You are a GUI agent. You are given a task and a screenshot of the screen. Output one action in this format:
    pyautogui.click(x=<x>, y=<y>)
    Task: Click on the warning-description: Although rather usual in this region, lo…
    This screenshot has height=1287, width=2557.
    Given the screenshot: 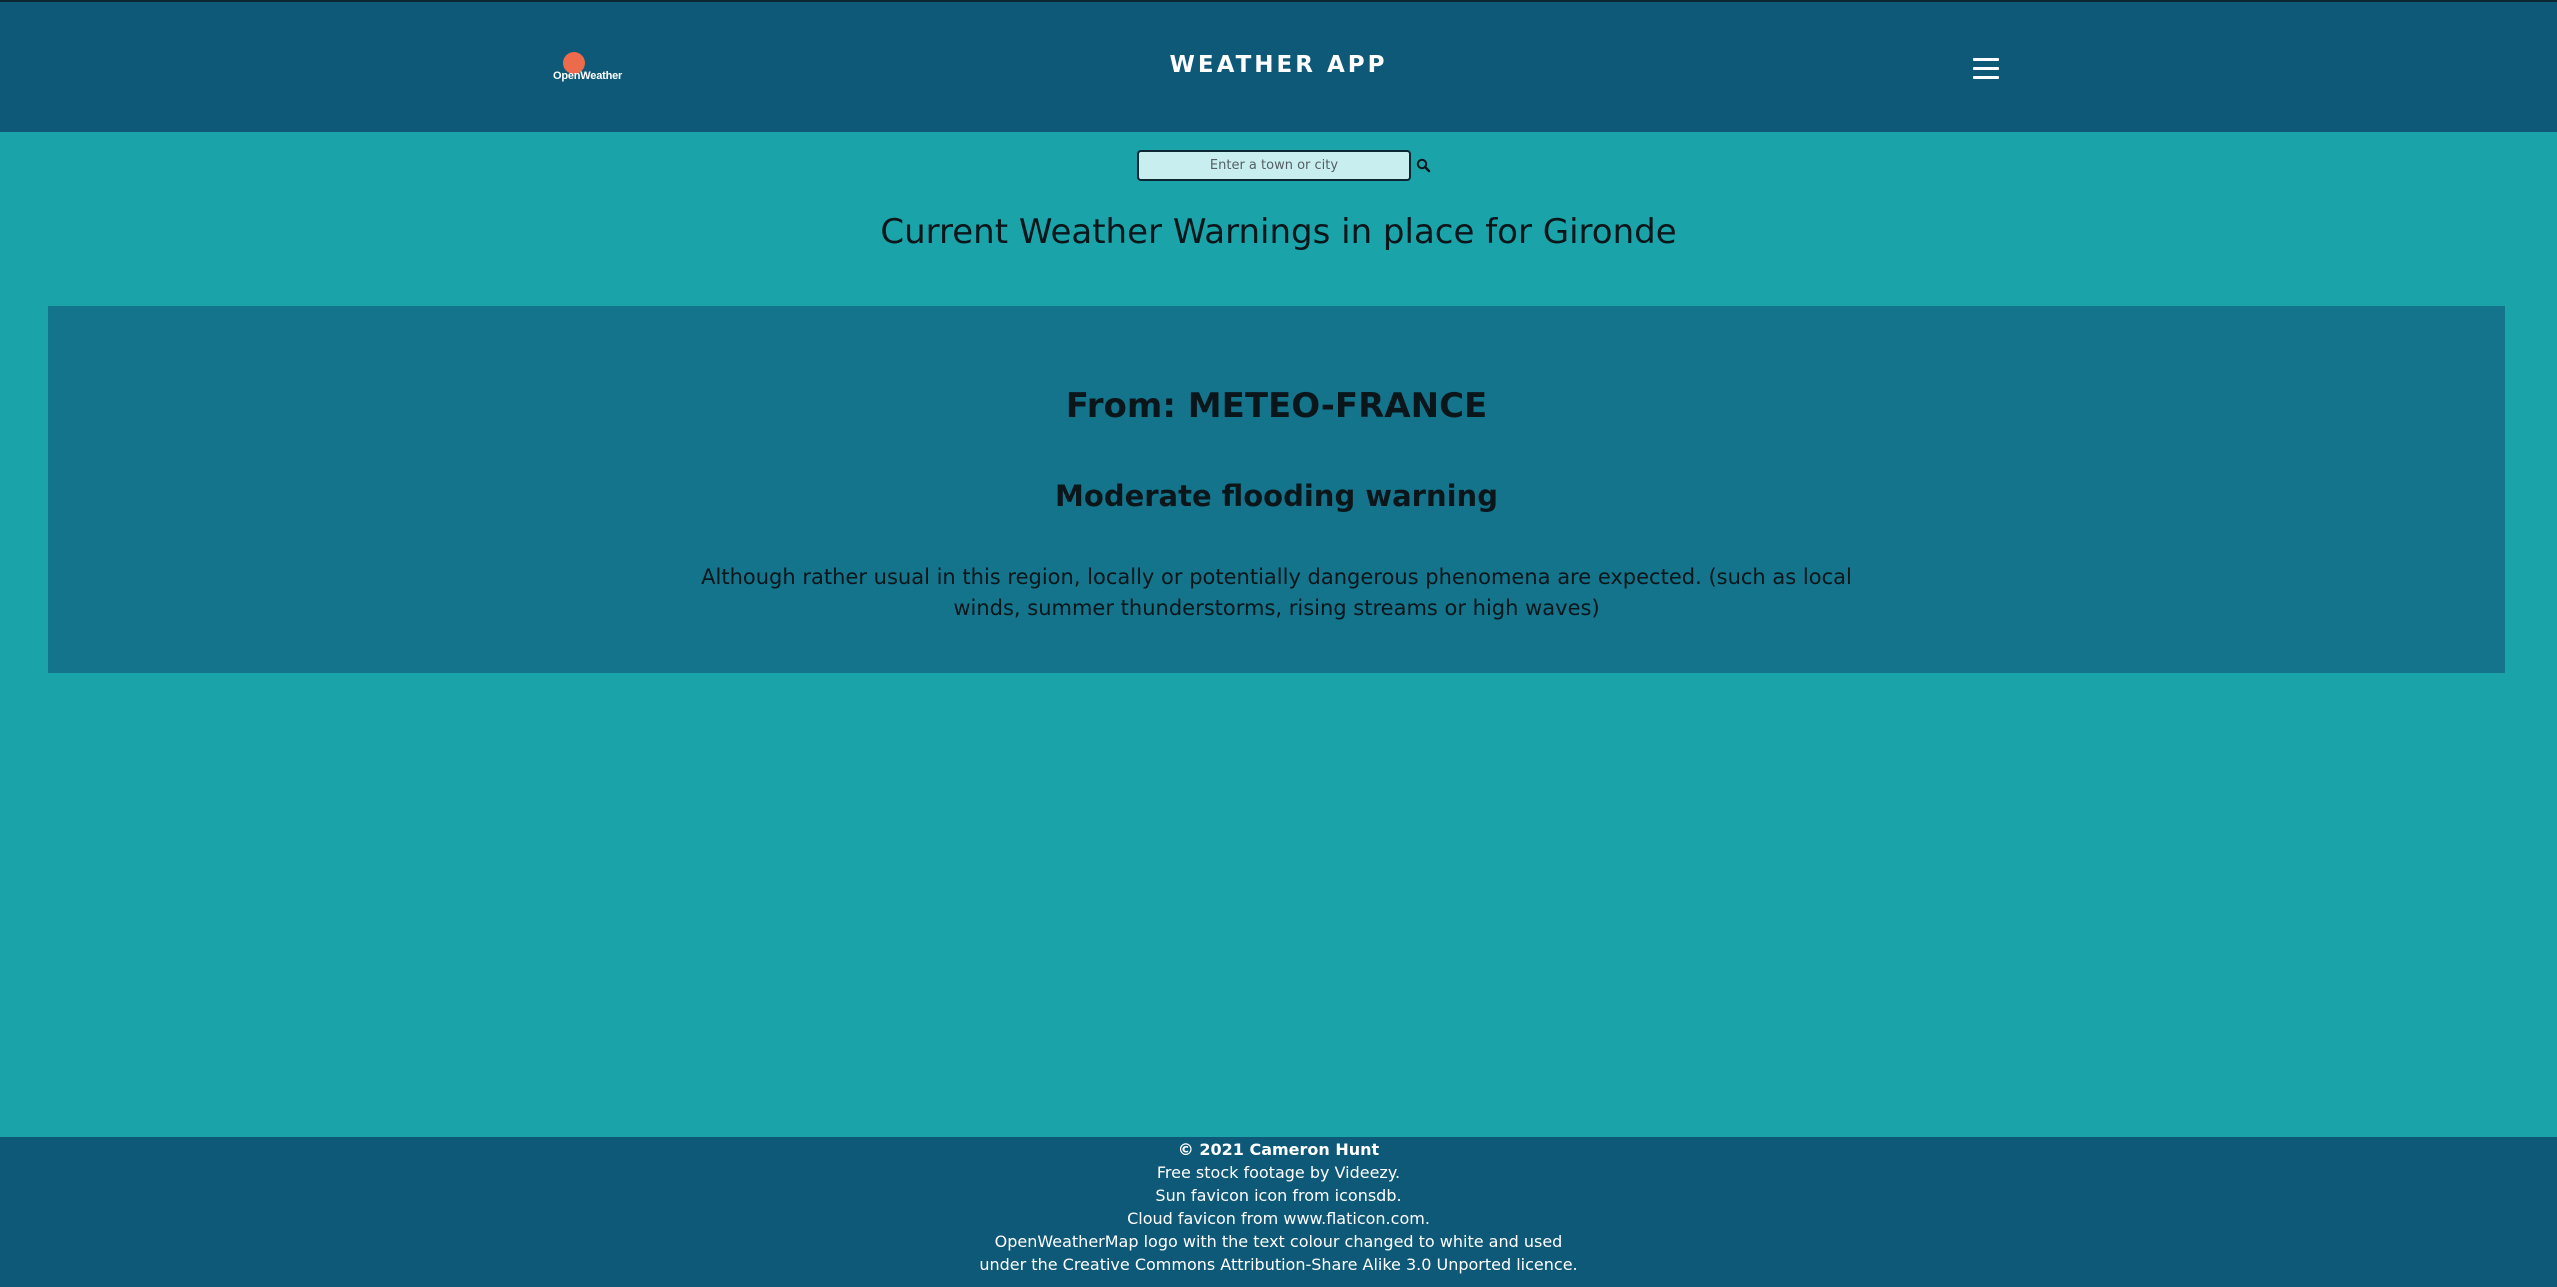 What is the action you would take?
    pyautogui.click(x=1276, y=592)
    